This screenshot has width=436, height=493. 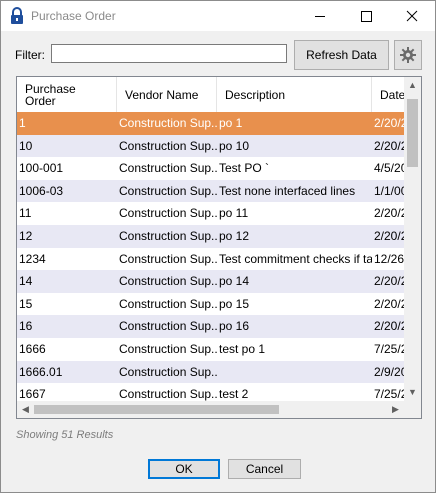 I want to click on maximize-icon, so click(x=366, y=16).